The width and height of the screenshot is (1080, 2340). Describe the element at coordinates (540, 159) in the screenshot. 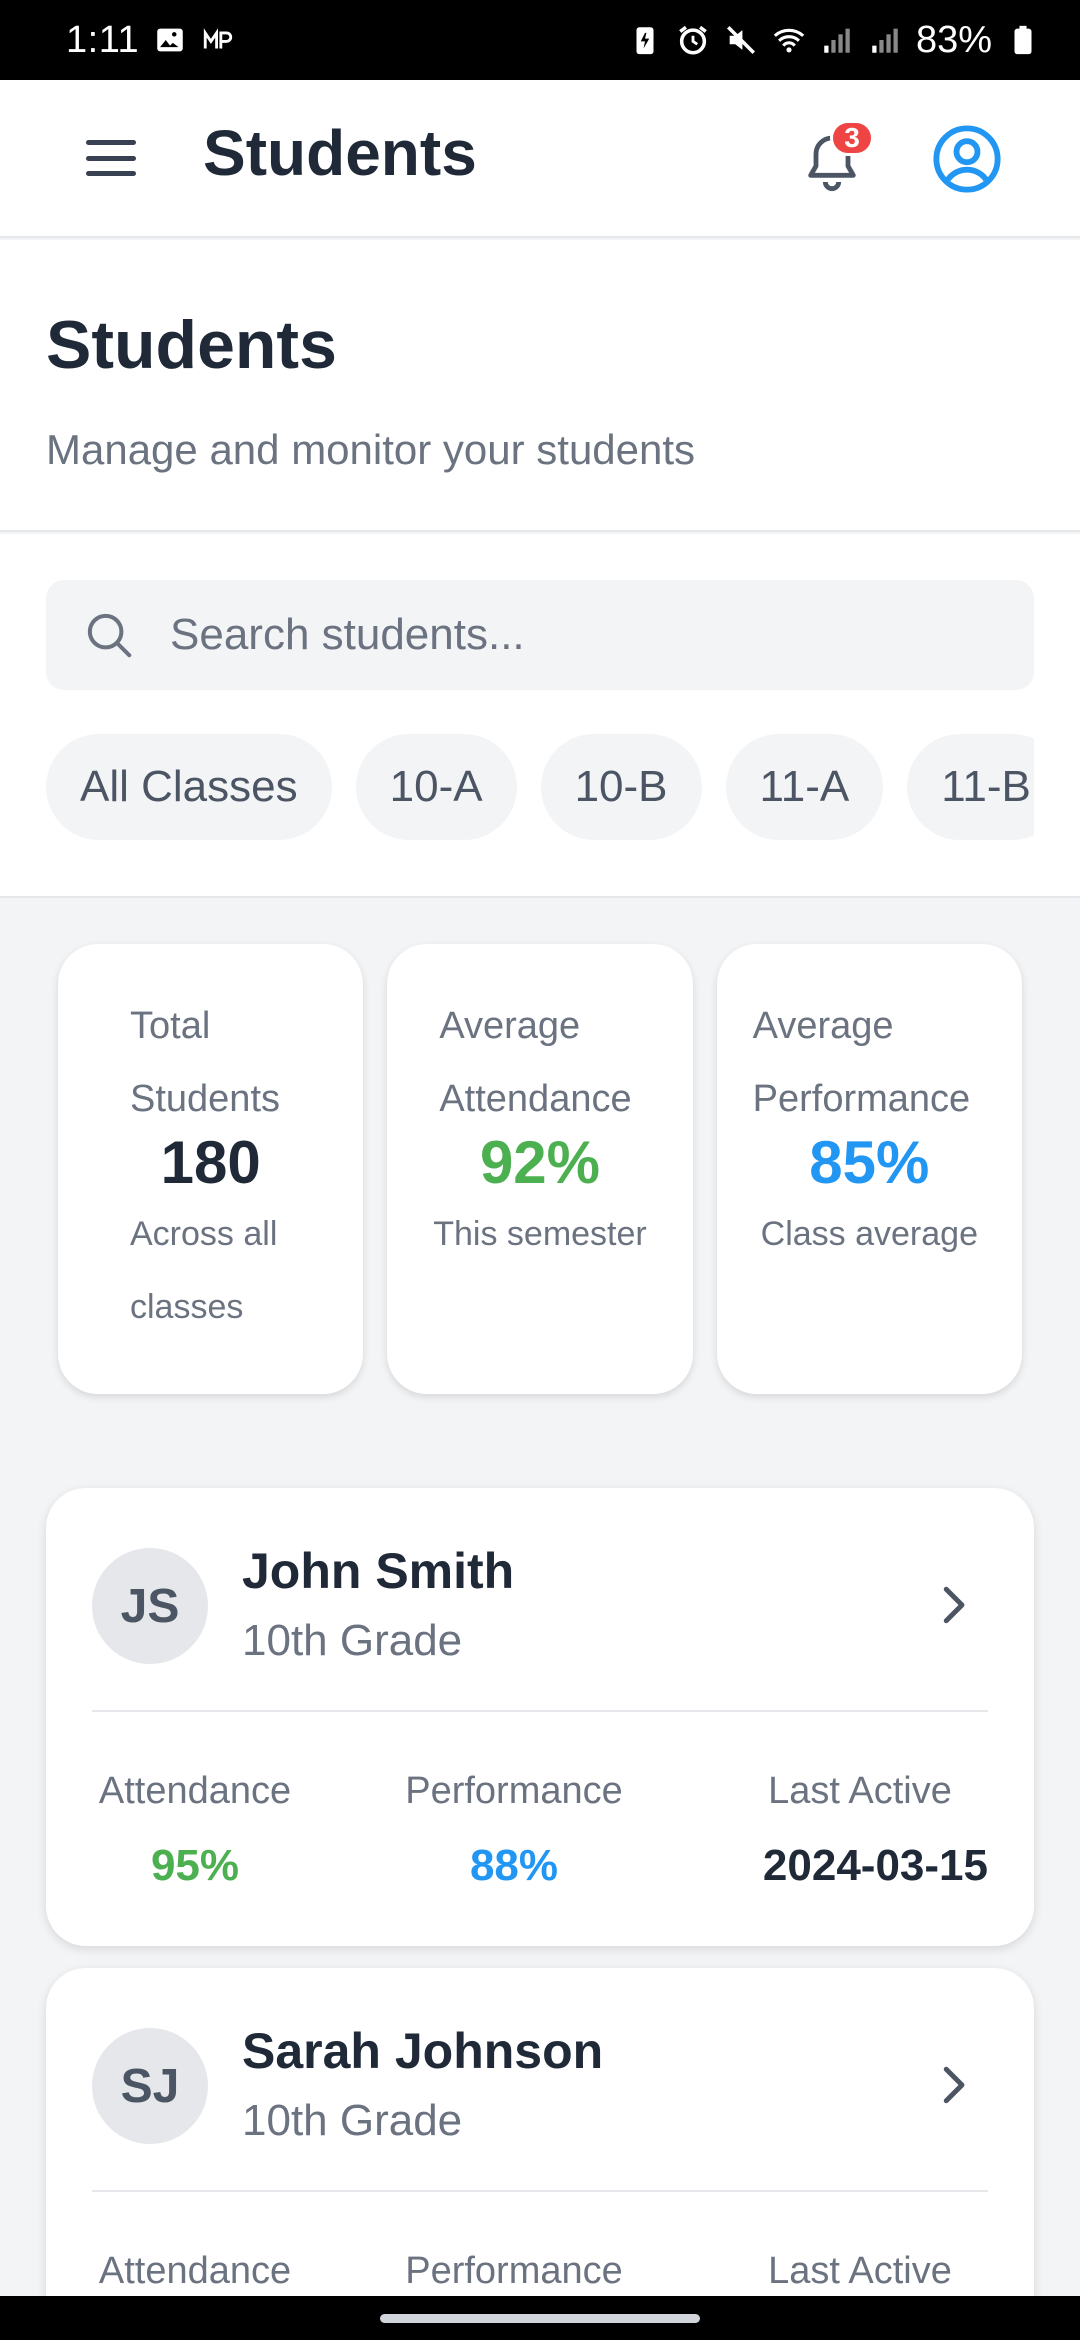

I see `app-bar: Students 3` at that location.